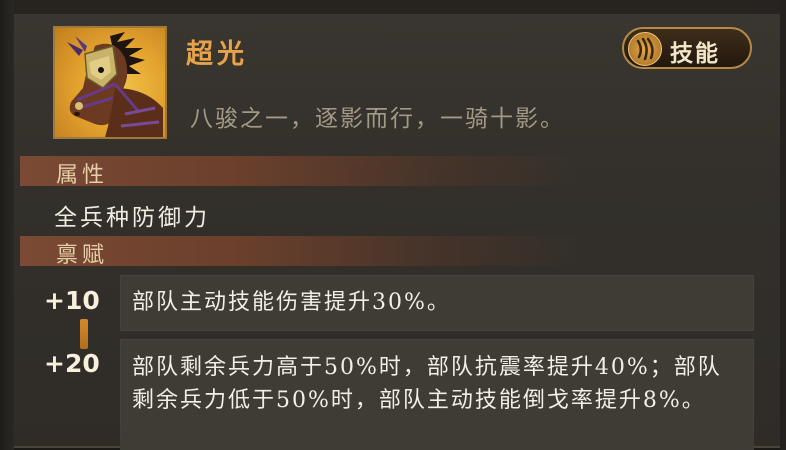 Image resolution: width=786 pixels, height=450 pixels. I want to click on panel-edge, so click(783, 225).